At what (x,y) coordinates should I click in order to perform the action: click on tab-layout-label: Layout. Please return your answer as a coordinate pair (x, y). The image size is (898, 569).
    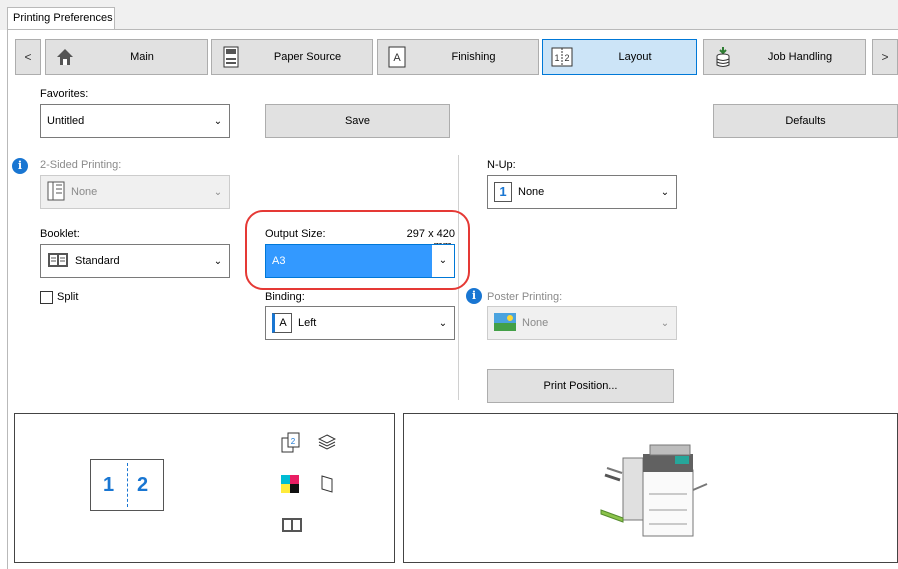
    Looking at the image, I should click on (635, 57).